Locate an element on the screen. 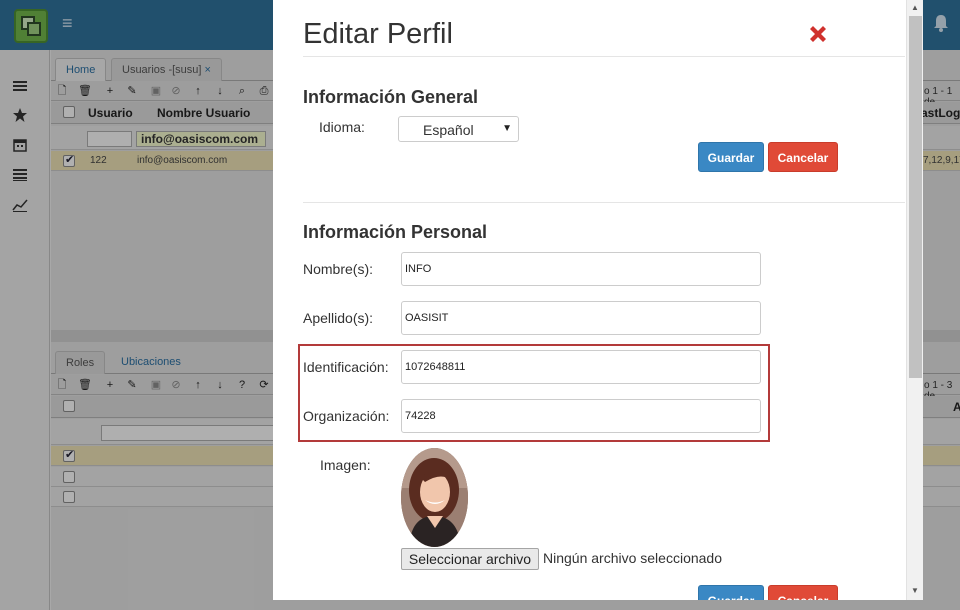 This screenshot has width=960, height=610. idioma-select: Español ▼ is located at coordinates (458, 129).